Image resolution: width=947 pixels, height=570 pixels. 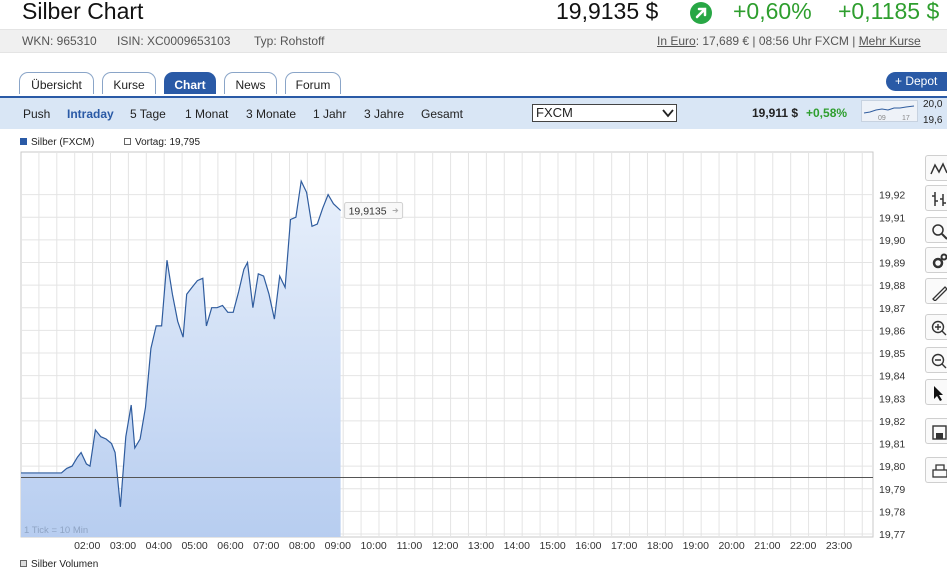 What do you see at coordinates (604, 113) in the screenshot?
I see `exchange-select: FXCM` at bounding box center [604, 113].